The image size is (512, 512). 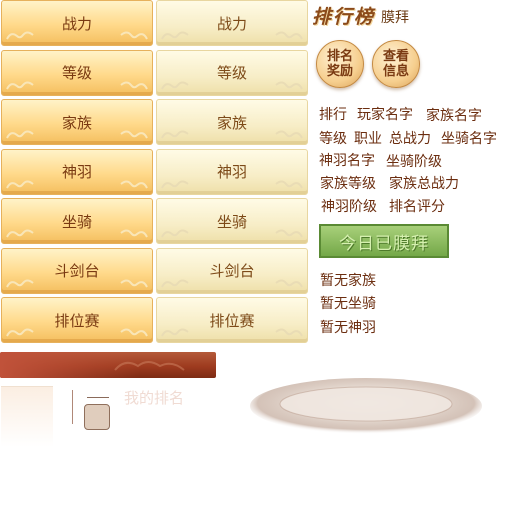 What do you see at coordinates (97, 417) in the screenshot?
I see `checkbox` at bounding box center [97, 417].